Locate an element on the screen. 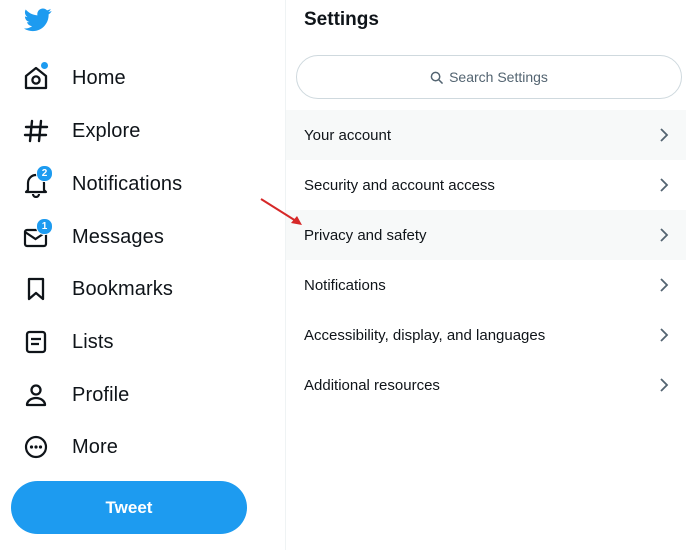  settings-item-label: Privacy and safety is located at coordinates (365, 235).